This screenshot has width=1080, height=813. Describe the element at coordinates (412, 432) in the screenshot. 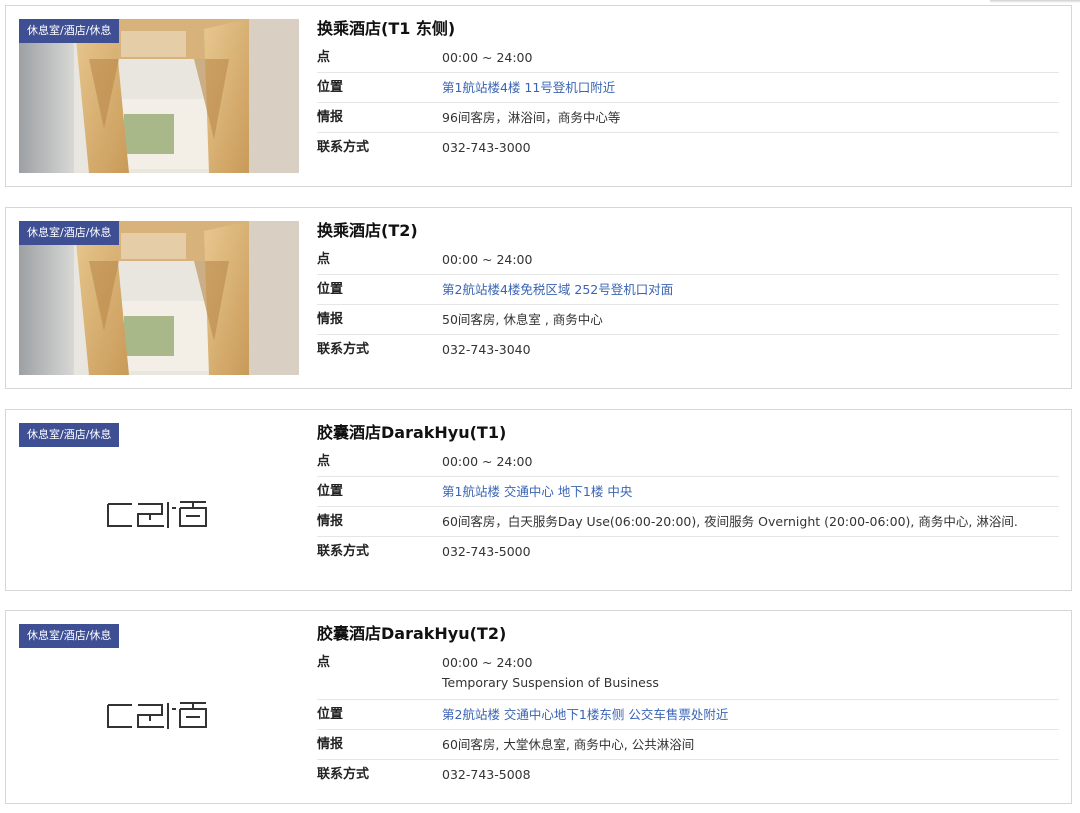

I see `hotel-title: 胶囊酒店DarakHyu(T1)` at that location.